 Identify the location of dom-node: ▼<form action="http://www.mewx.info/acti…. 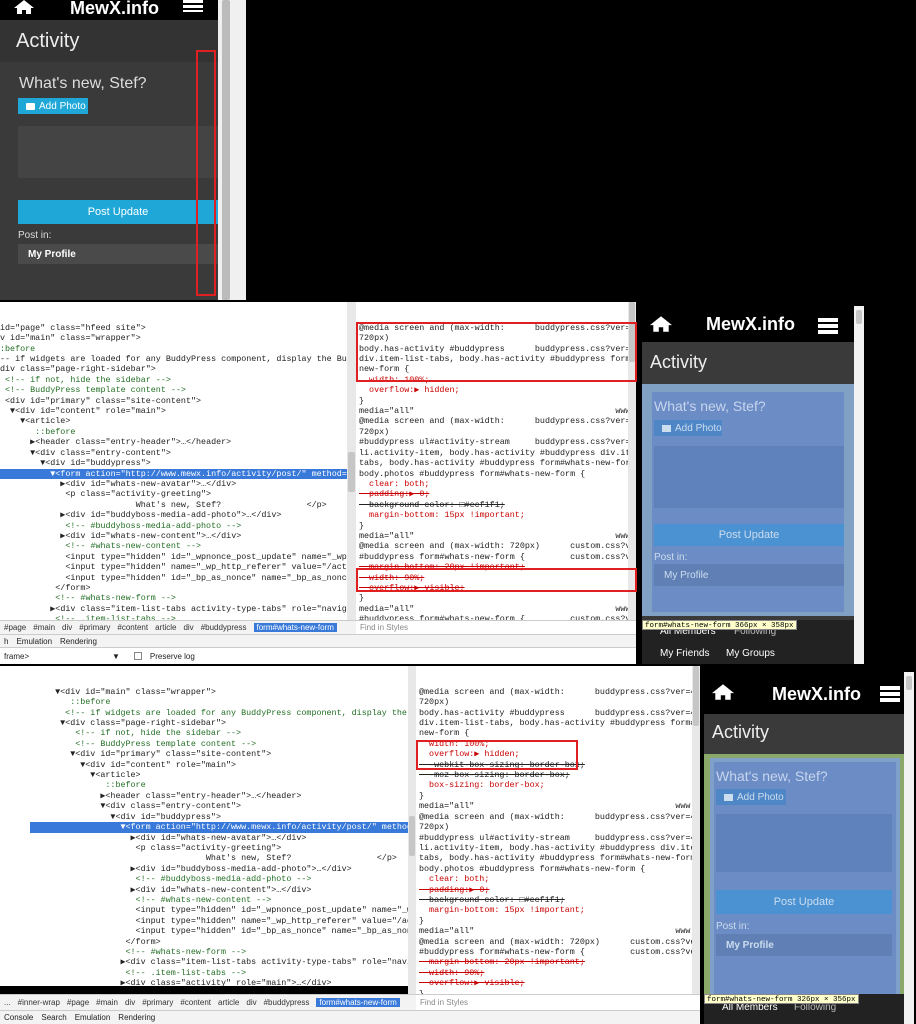
(219, 827).